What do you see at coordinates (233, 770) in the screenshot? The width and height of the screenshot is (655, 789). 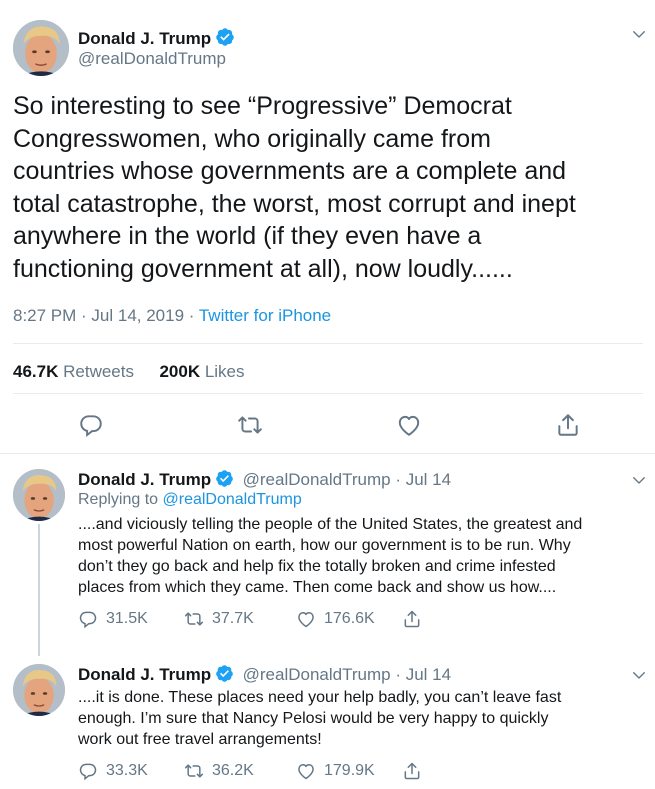 I see `retweet-count: 36.2K` at bounding box center [233, 770].